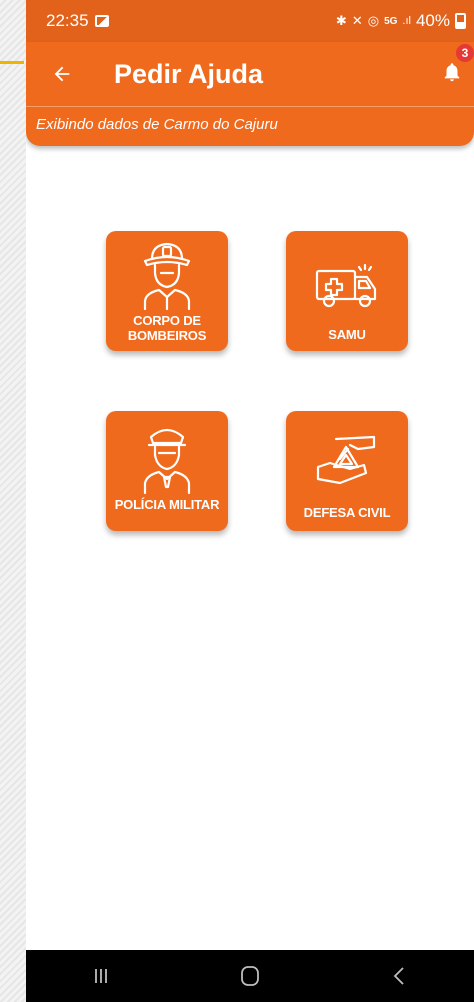 The height and width of the screenshot is (1002, 474). Describe the element at coordinates (460, 21) in the screenshot. I see `battery-icon` at that location.